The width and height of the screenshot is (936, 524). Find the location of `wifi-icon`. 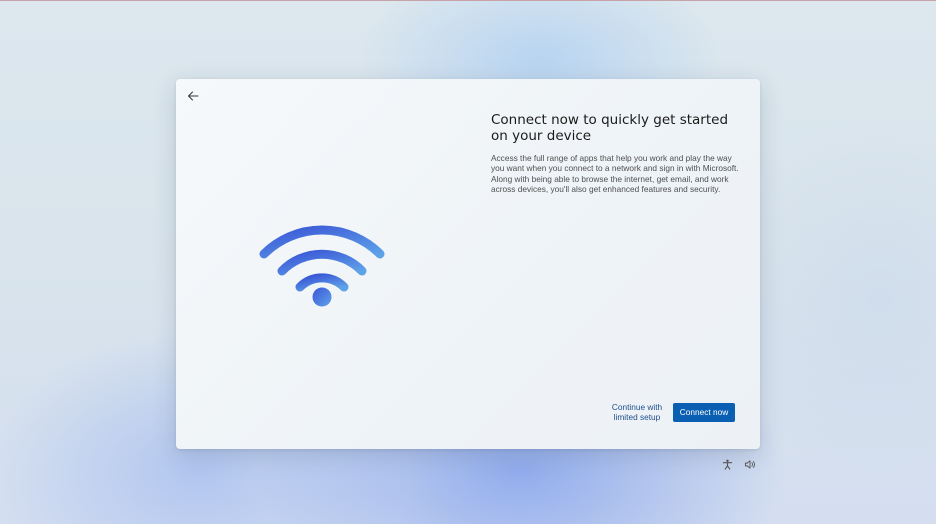

wifi-icon is located at coordinates (322, 266).